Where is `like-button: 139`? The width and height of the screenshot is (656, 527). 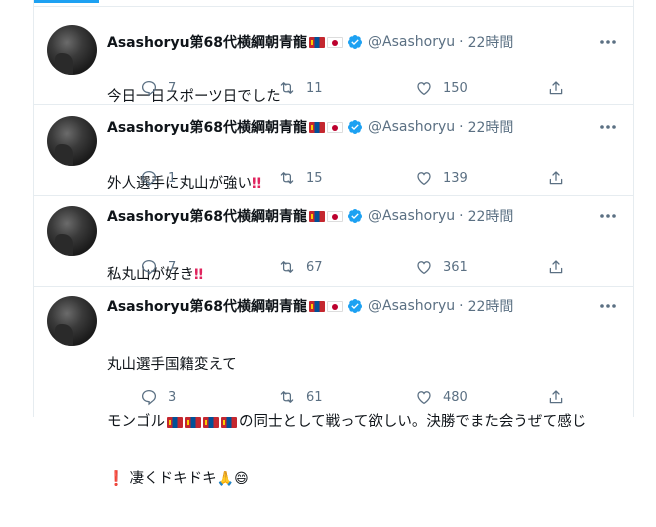
like-button: 139 is located at coordinates (441, 178).